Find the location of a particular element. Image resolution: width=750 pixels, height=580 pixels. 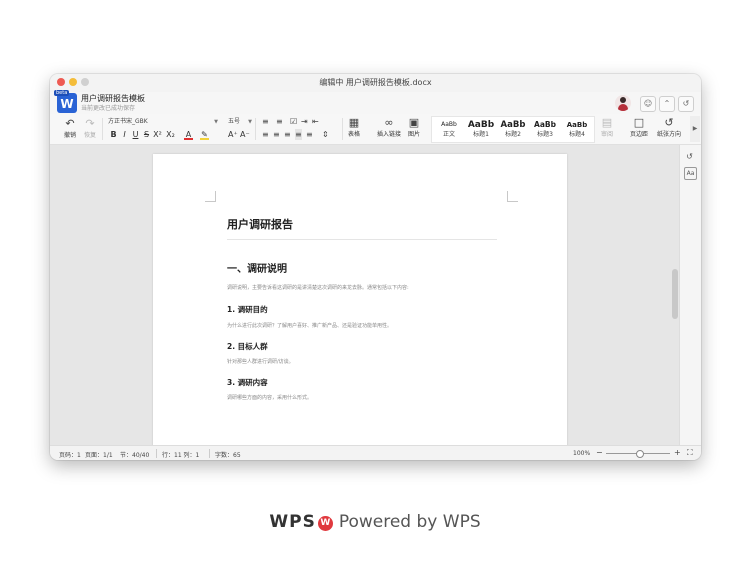

collapse-icon: ⌃ is located at coordinates (667, 104).